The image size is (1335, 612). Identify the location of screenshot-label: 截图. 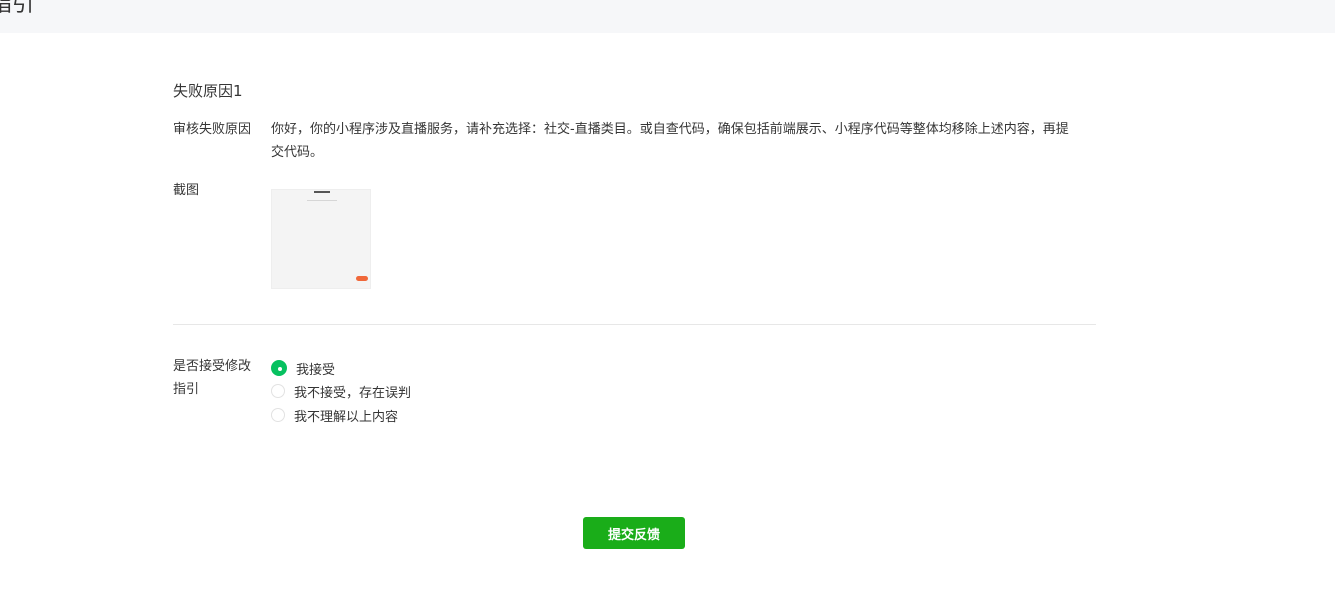
(186, 190).